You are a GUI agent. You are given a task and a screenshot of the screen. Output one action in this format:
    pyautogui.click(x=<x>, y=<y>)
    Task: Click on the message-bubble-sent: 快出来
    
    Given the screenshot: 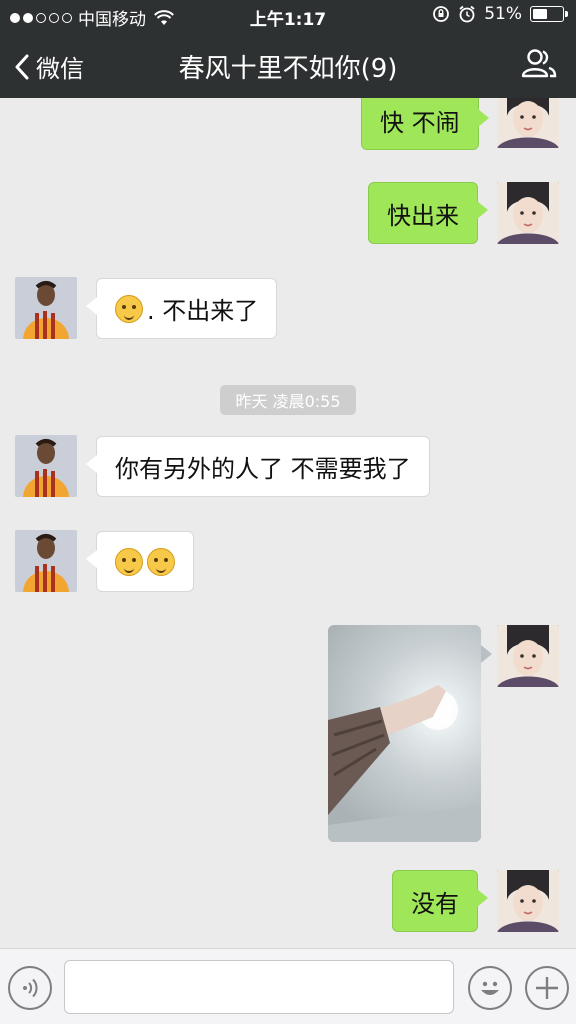 What is the action you would take?
    pyautogui.click(x=428, y=213)
    